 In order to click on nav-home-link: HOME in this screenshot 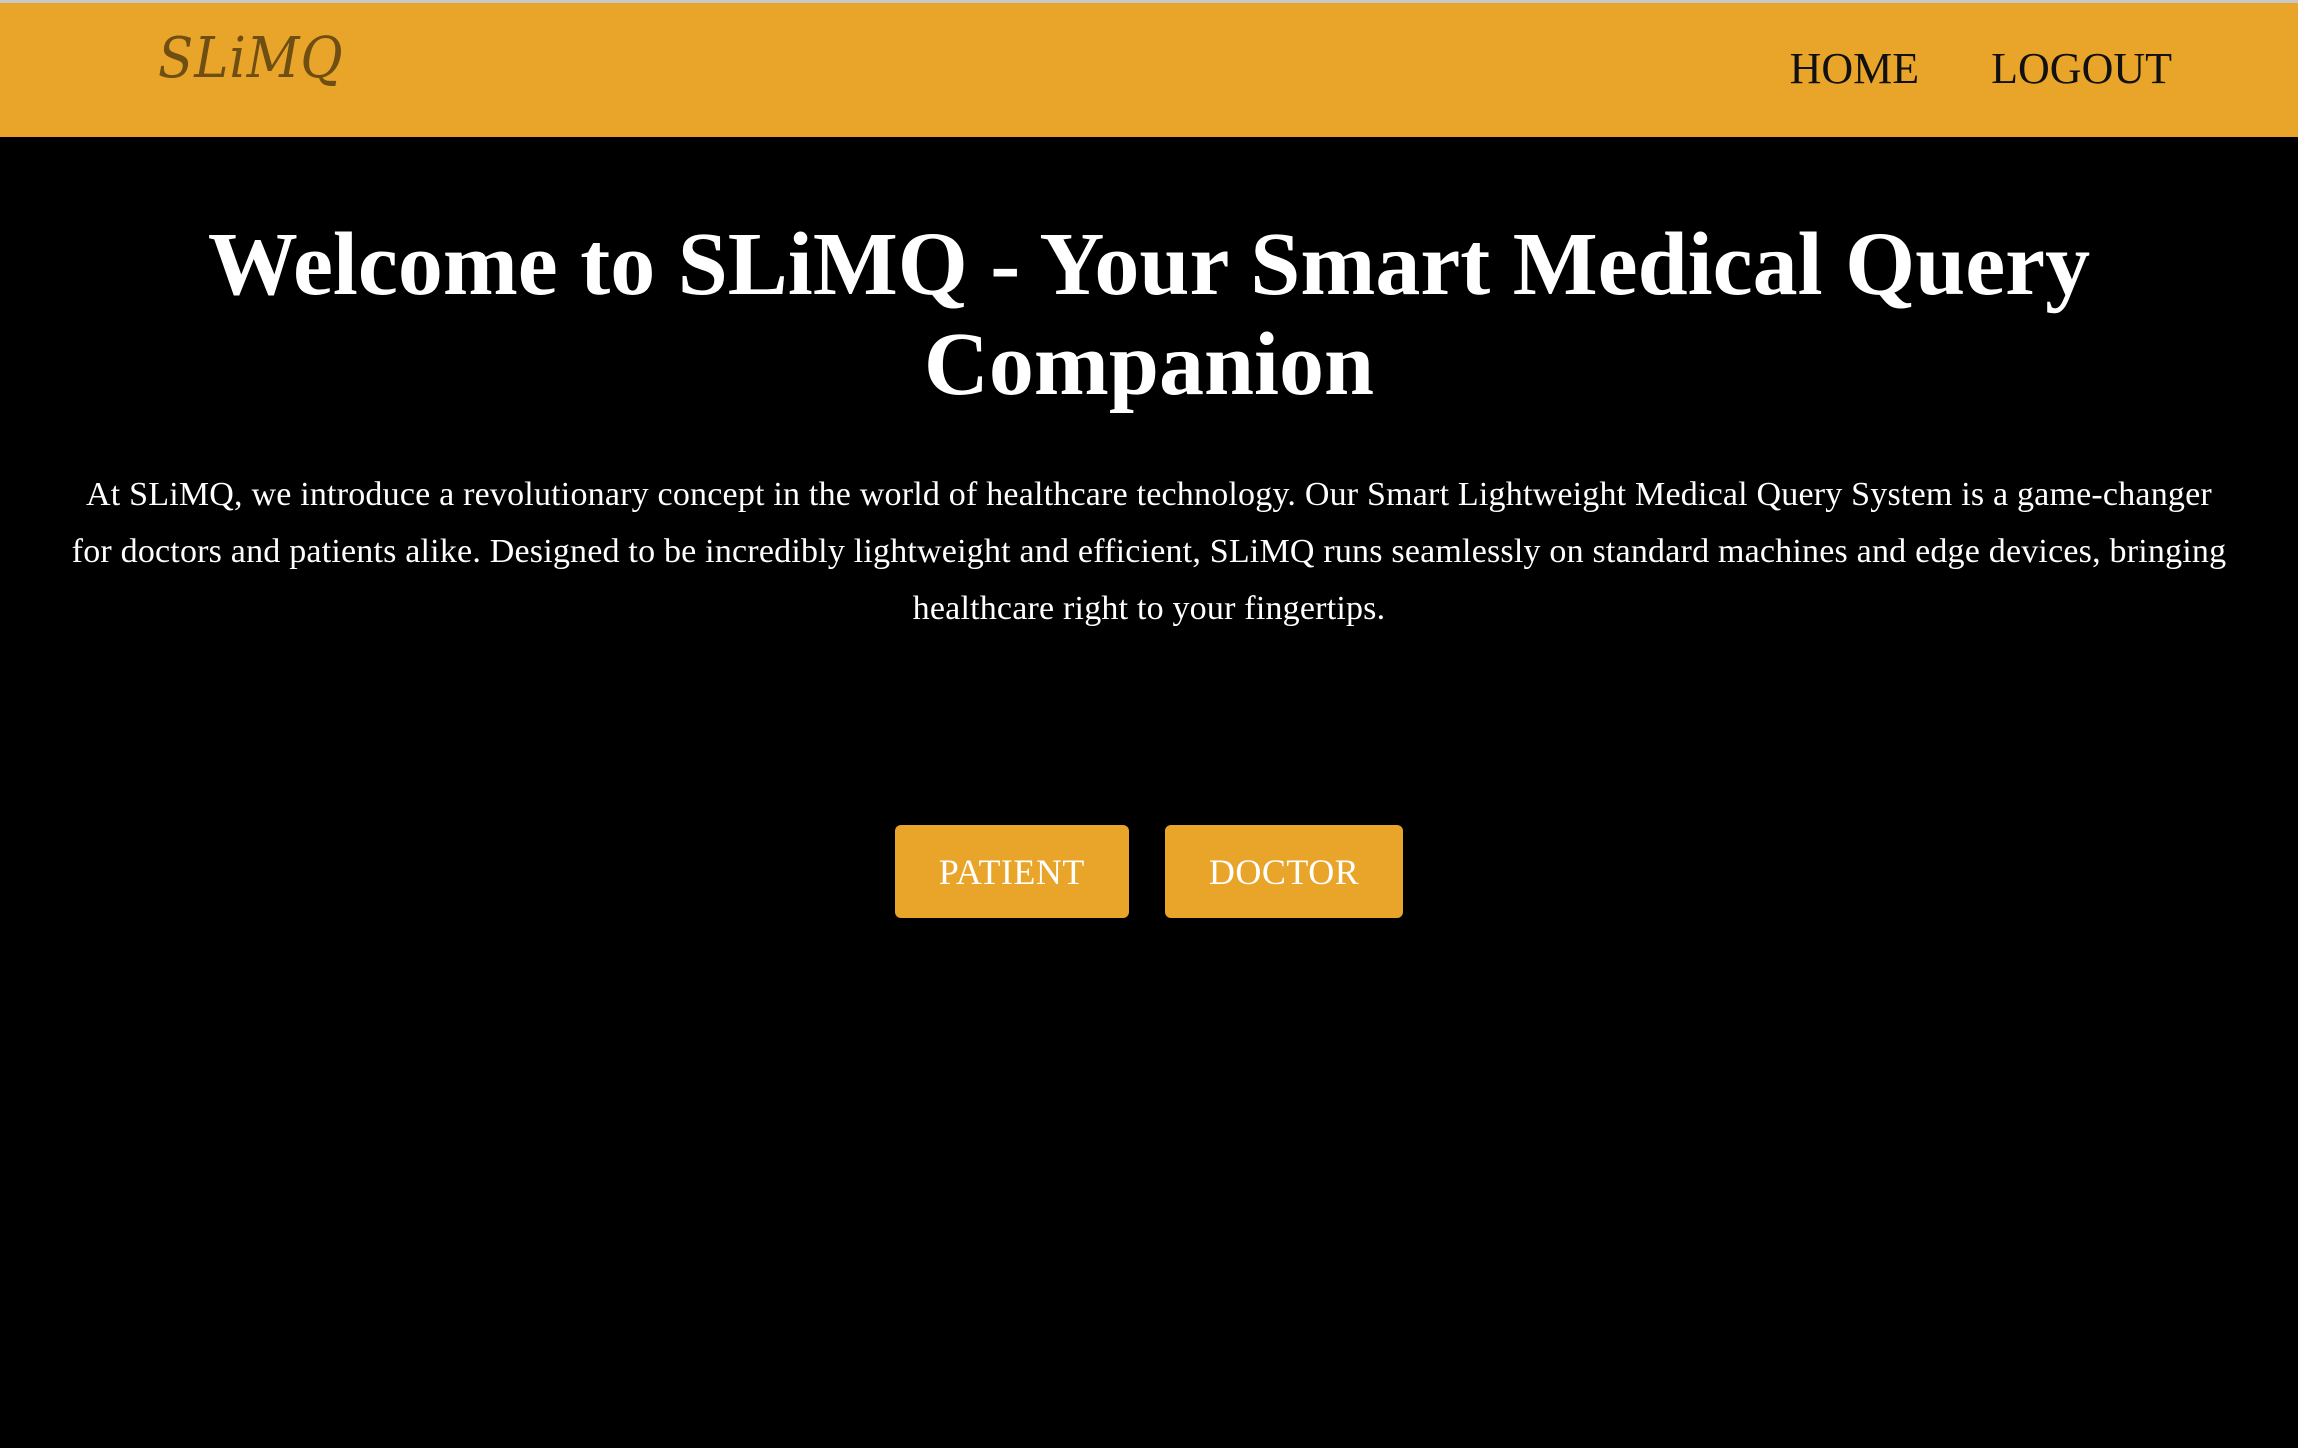, I will do `click(1855, 69)`.